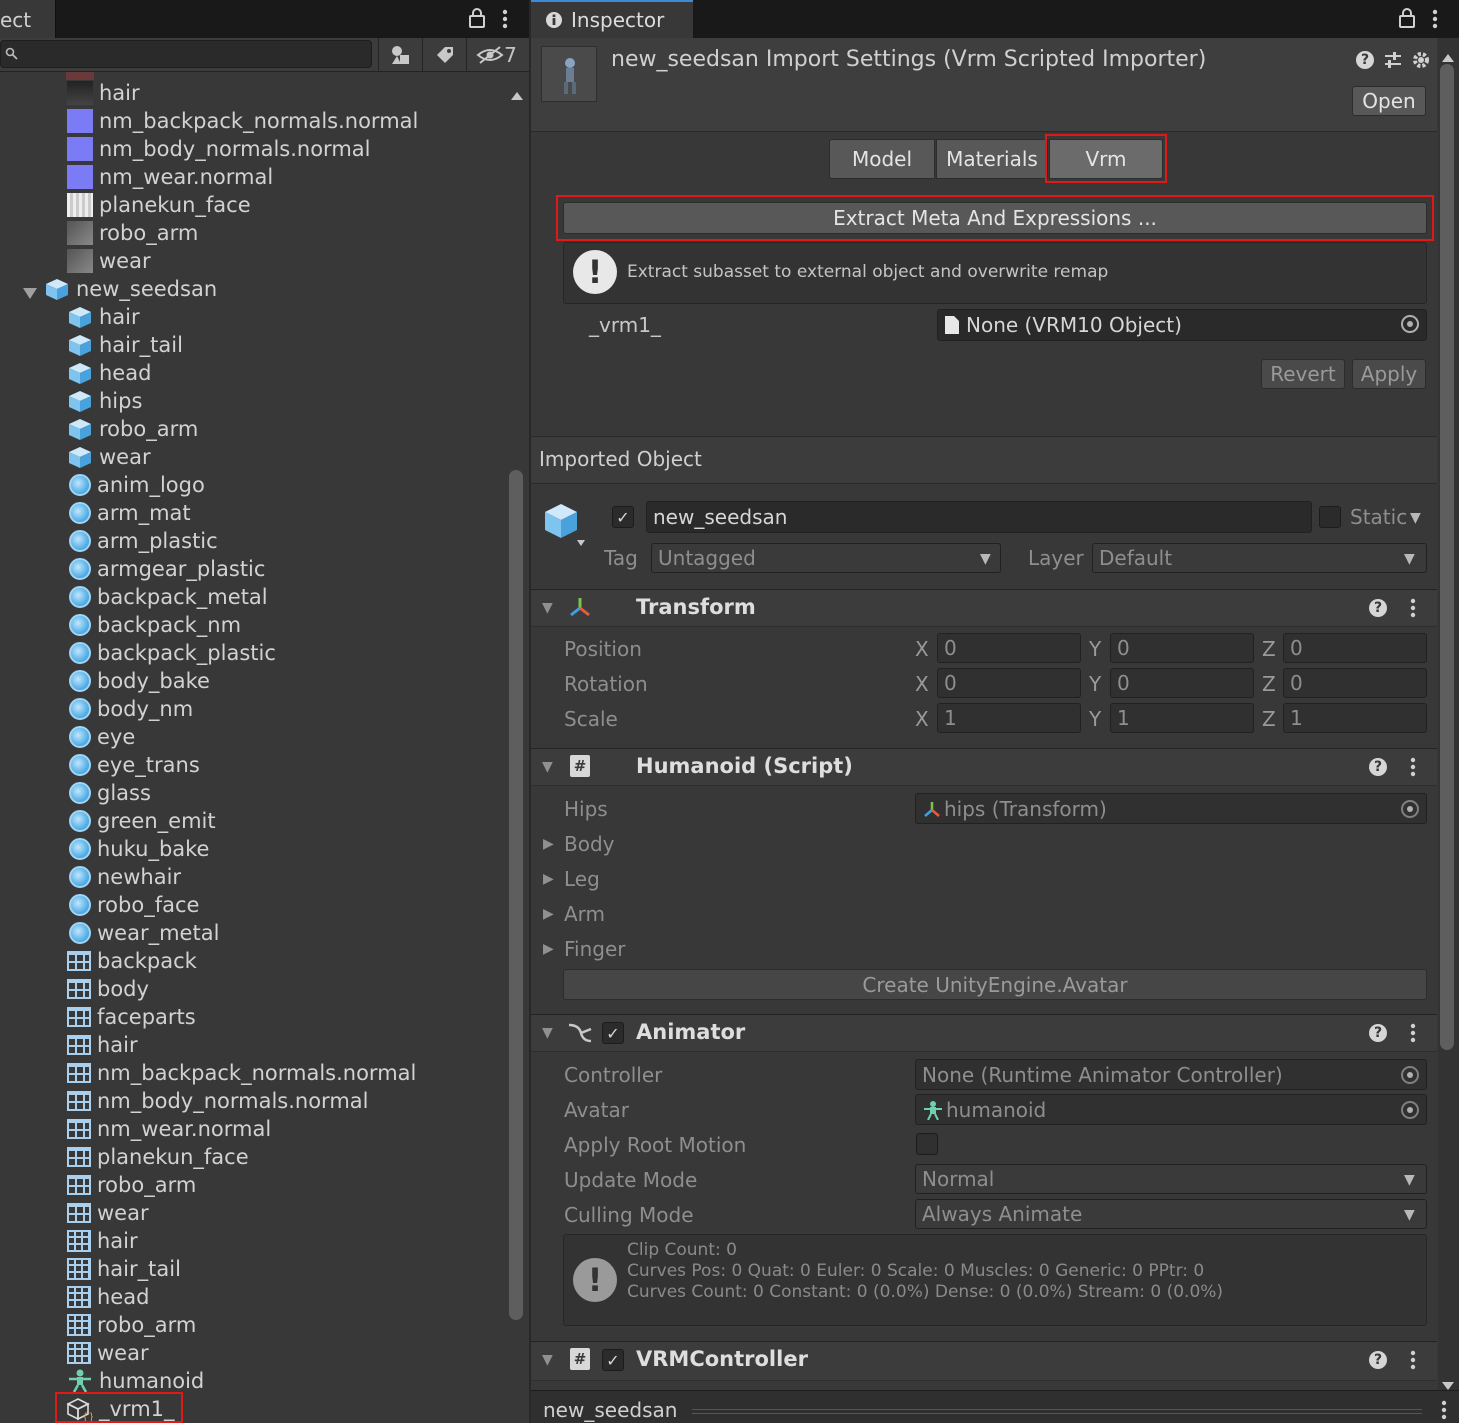 The width and height of the screenshot is (1459, 1423). Describe the element at coordinates (1415, 518) in the screenshot. I see `static-dropdown-icon: ▼` at that location.